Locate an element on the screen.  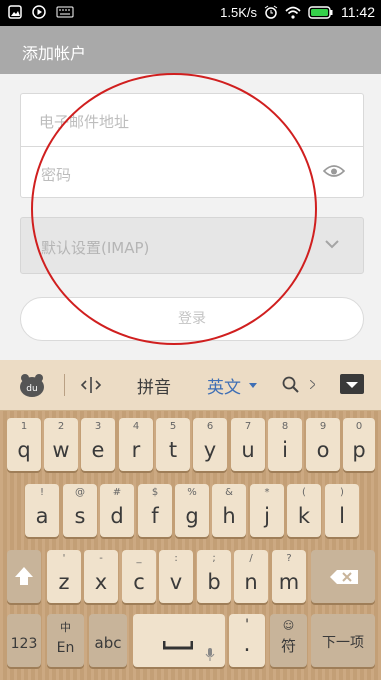
key-f: $ f is located at coordinates (155, 510).